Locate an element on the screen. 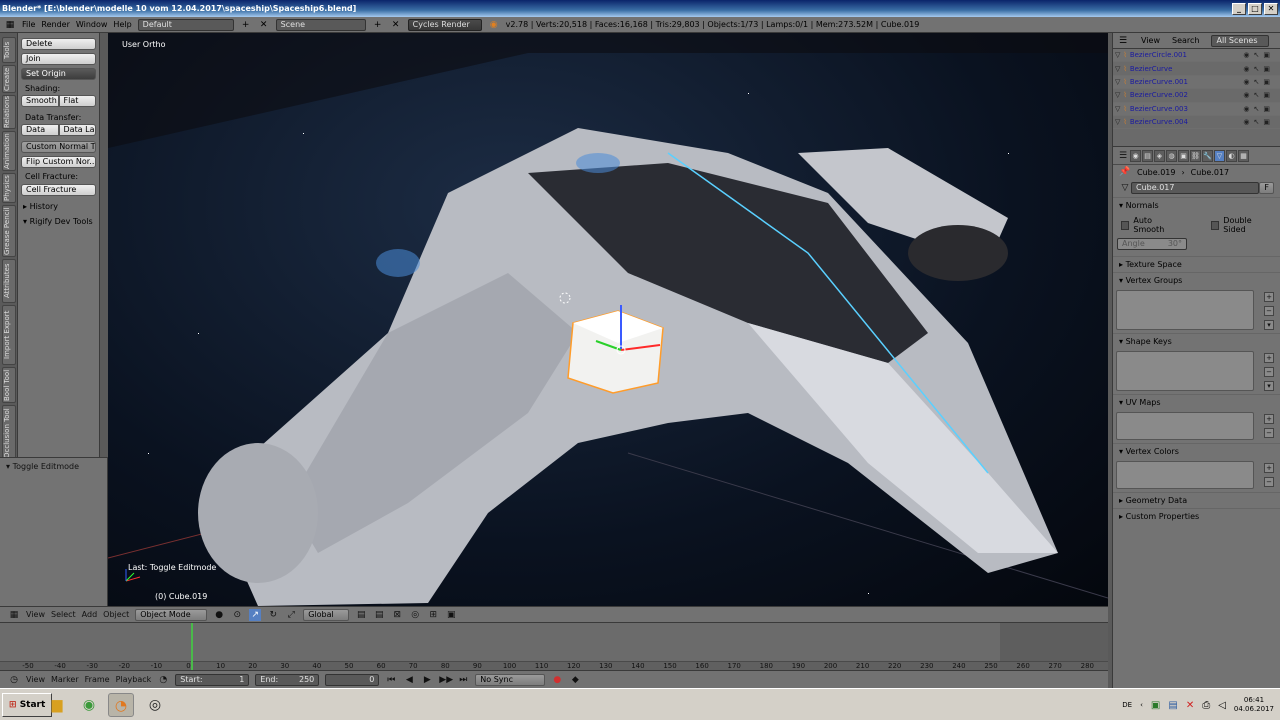  join-button: Join is located at coordinates (58, 59).